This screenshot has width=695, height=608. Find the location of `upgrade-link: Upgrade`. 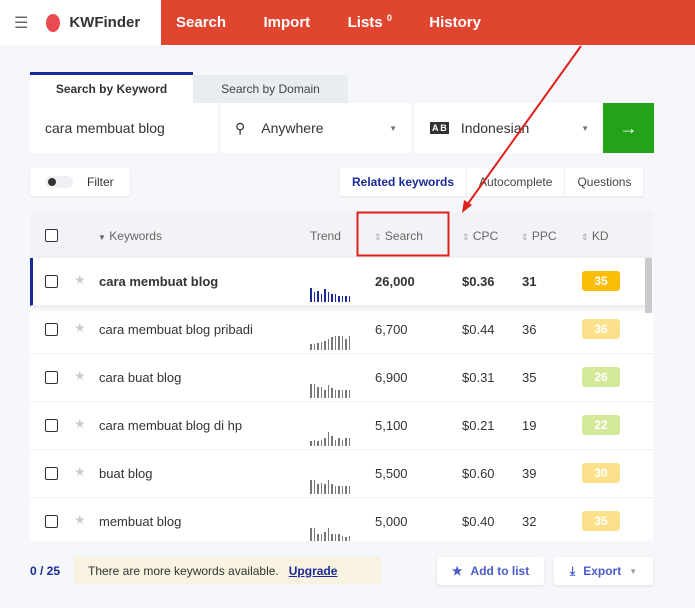

upgrade-link: Upgrade is located at coordinates (313, 571).